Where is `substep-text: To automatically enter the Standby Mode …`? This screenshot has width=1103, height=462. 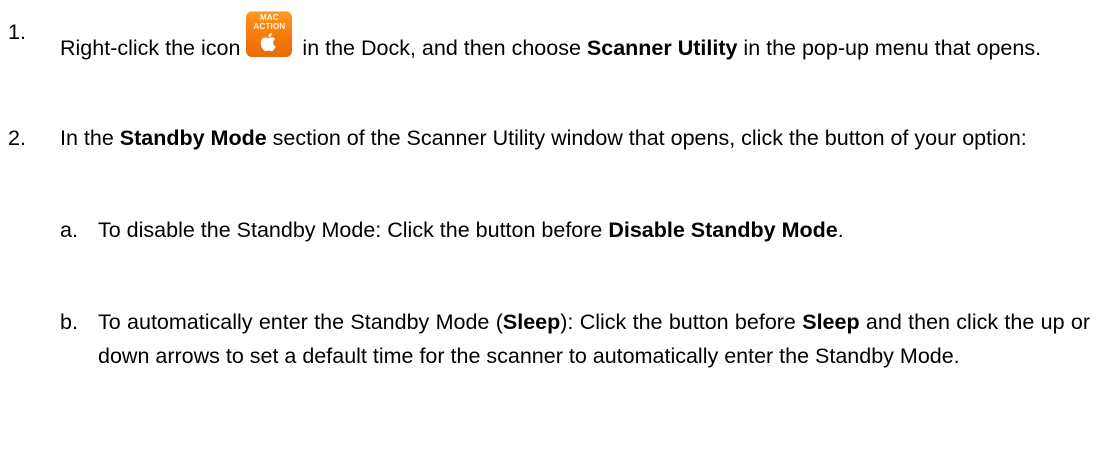 substep-text: To automatically enter the Standby Mode … is located at coordinates (594, 339).